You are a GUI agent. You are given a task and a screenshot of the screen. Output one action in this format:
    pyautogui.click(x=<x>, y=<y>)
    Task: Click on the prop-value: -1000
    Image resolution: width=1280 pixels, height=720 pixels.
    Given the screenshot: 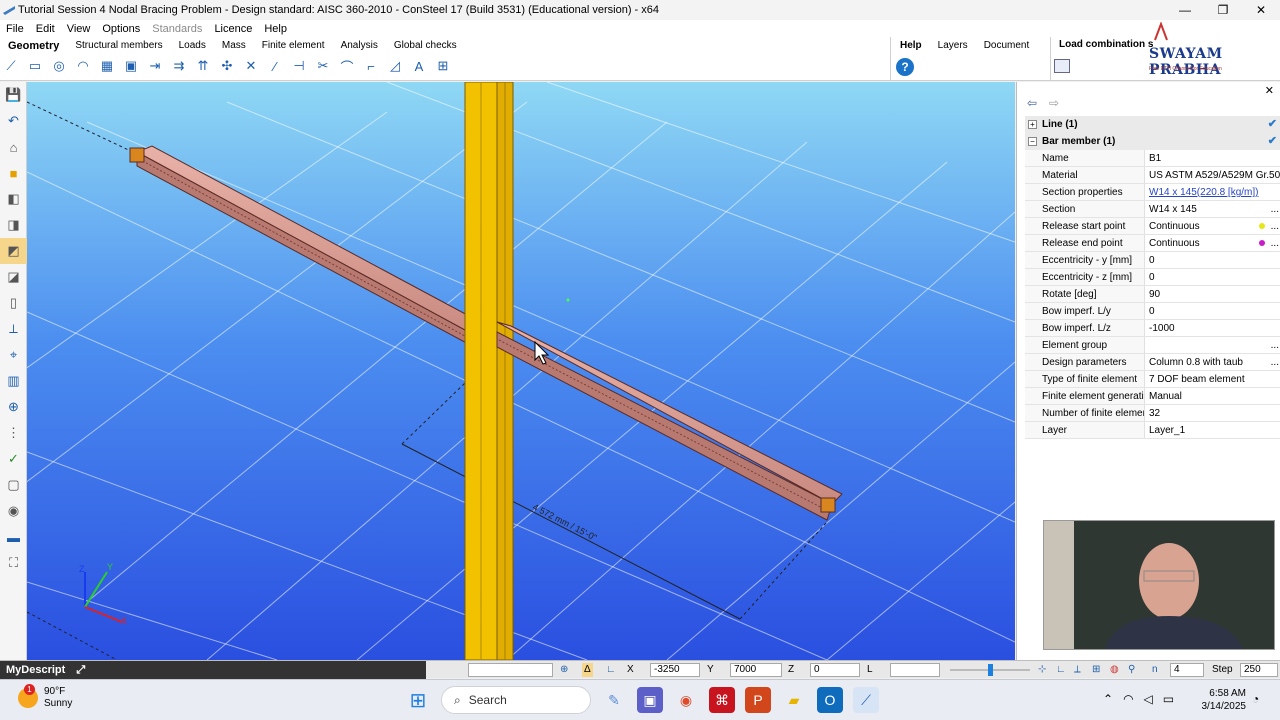 What is the action you would take?
    pyautogui.click(x=1212, y=328)
    